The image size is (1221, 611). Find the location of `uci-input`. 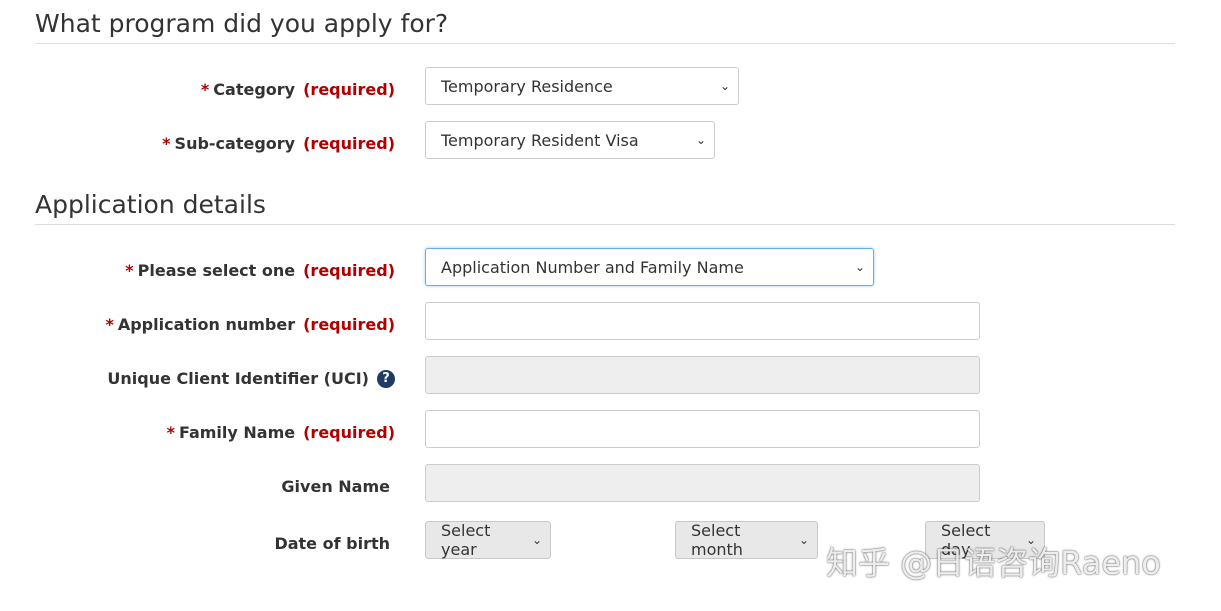

uci-input is located at coordinates (702, 375).